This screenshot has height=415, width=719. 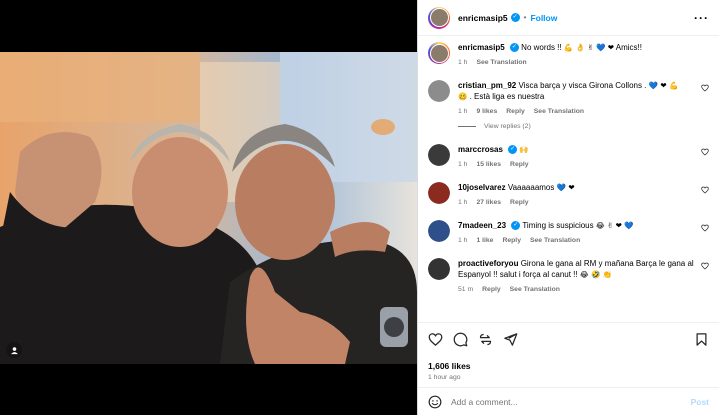 What do you see at coordinates (507, 126) in the screenshot?
I see `view-replies-label: View replies (2)` at bounding box center [507, 126].